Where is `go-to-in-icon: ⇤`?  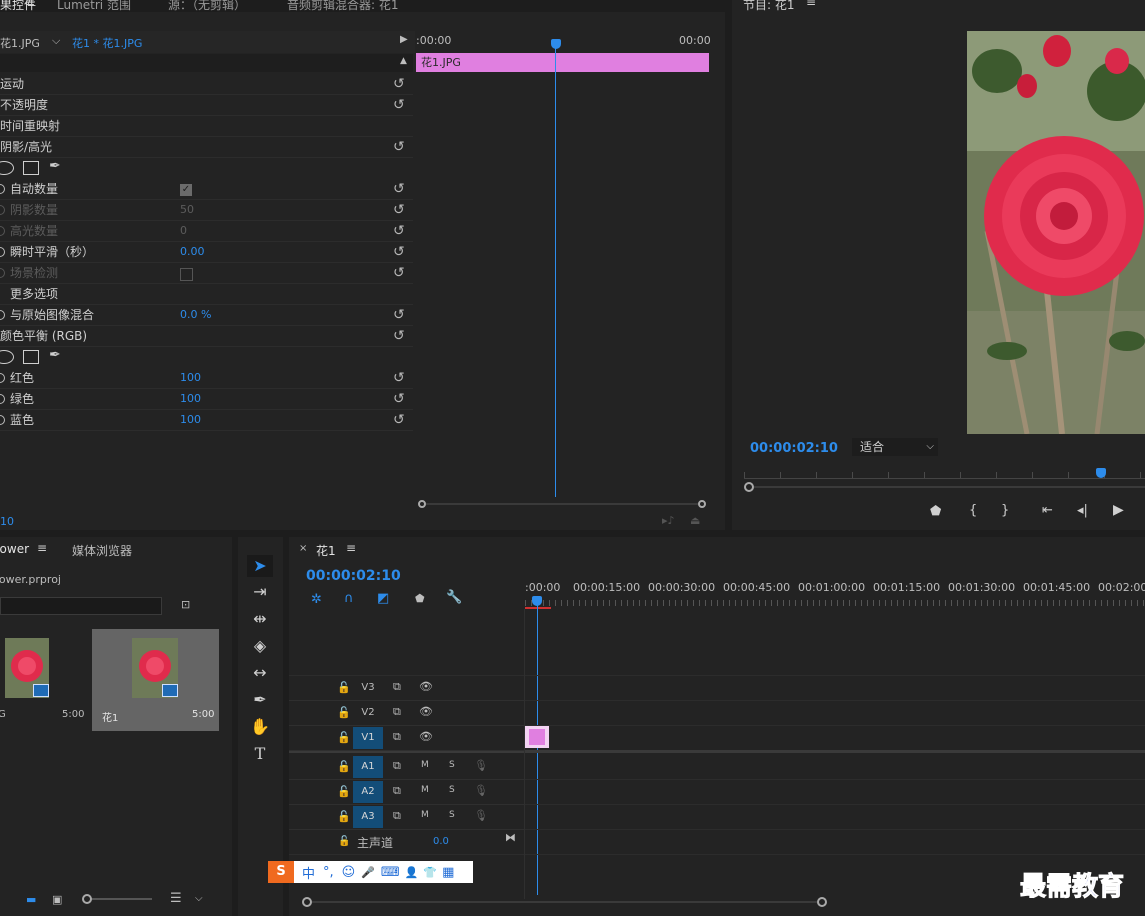 go-to-in-icon: ⇤ is located at coordinates (1047, 510).